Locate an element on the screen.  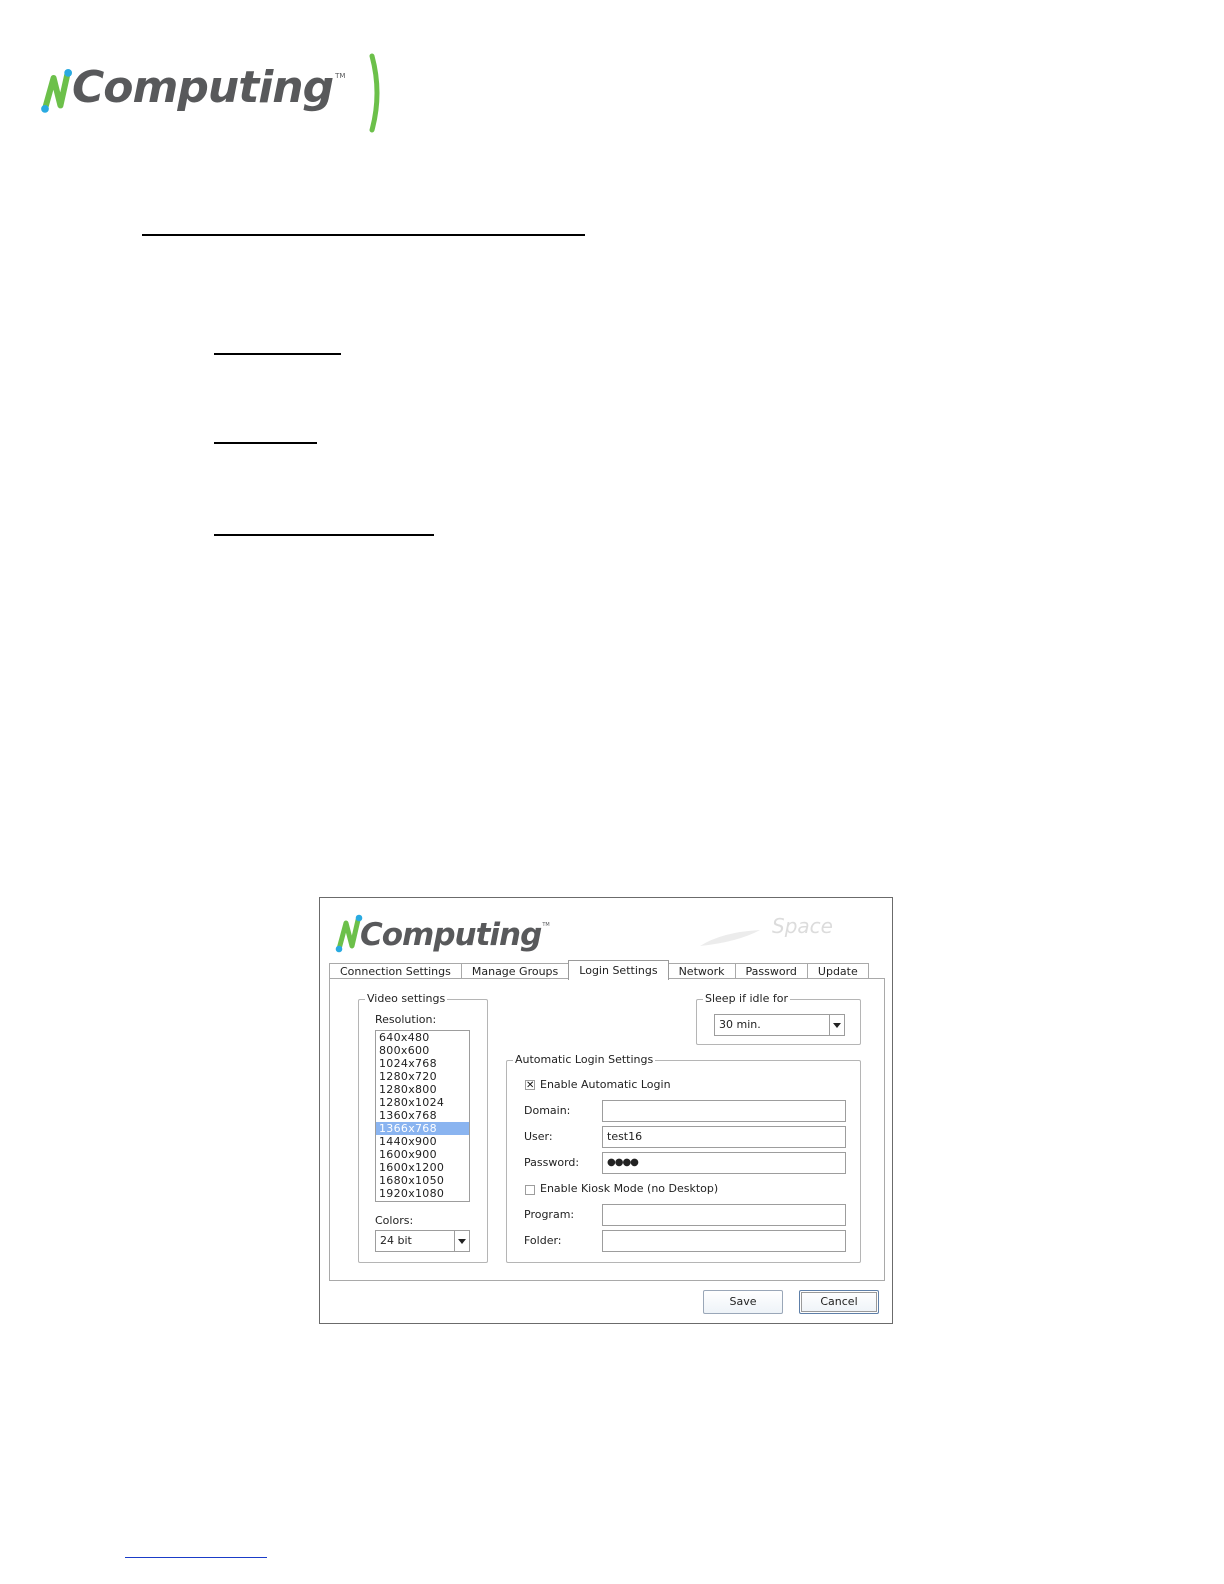
dialog-logo-trademark: TM is located at coordinates (546, 925).